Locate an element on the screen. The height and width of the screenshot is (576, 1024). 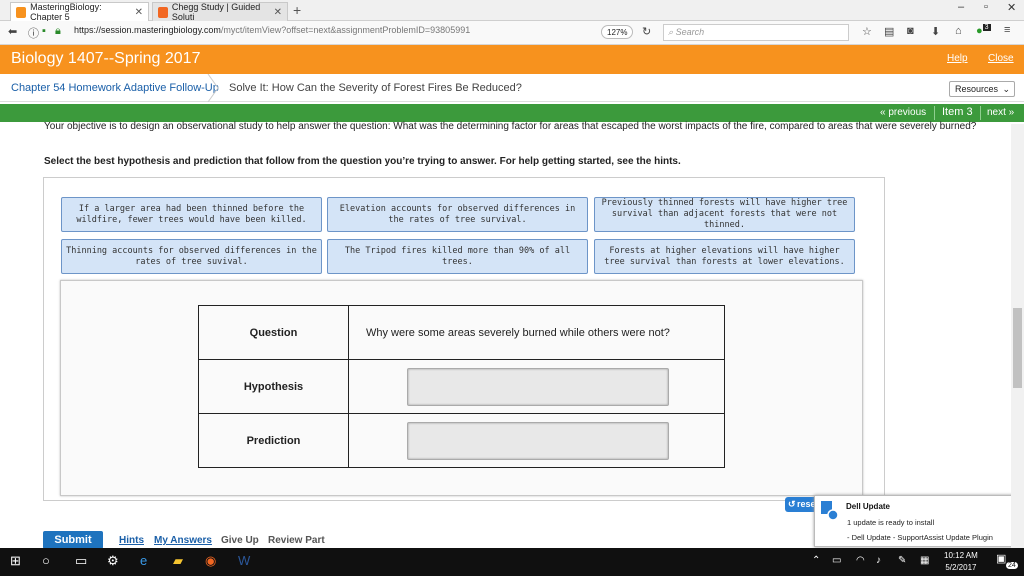
tray-pen-icon: ✎ is located at coordinates (902, 560).